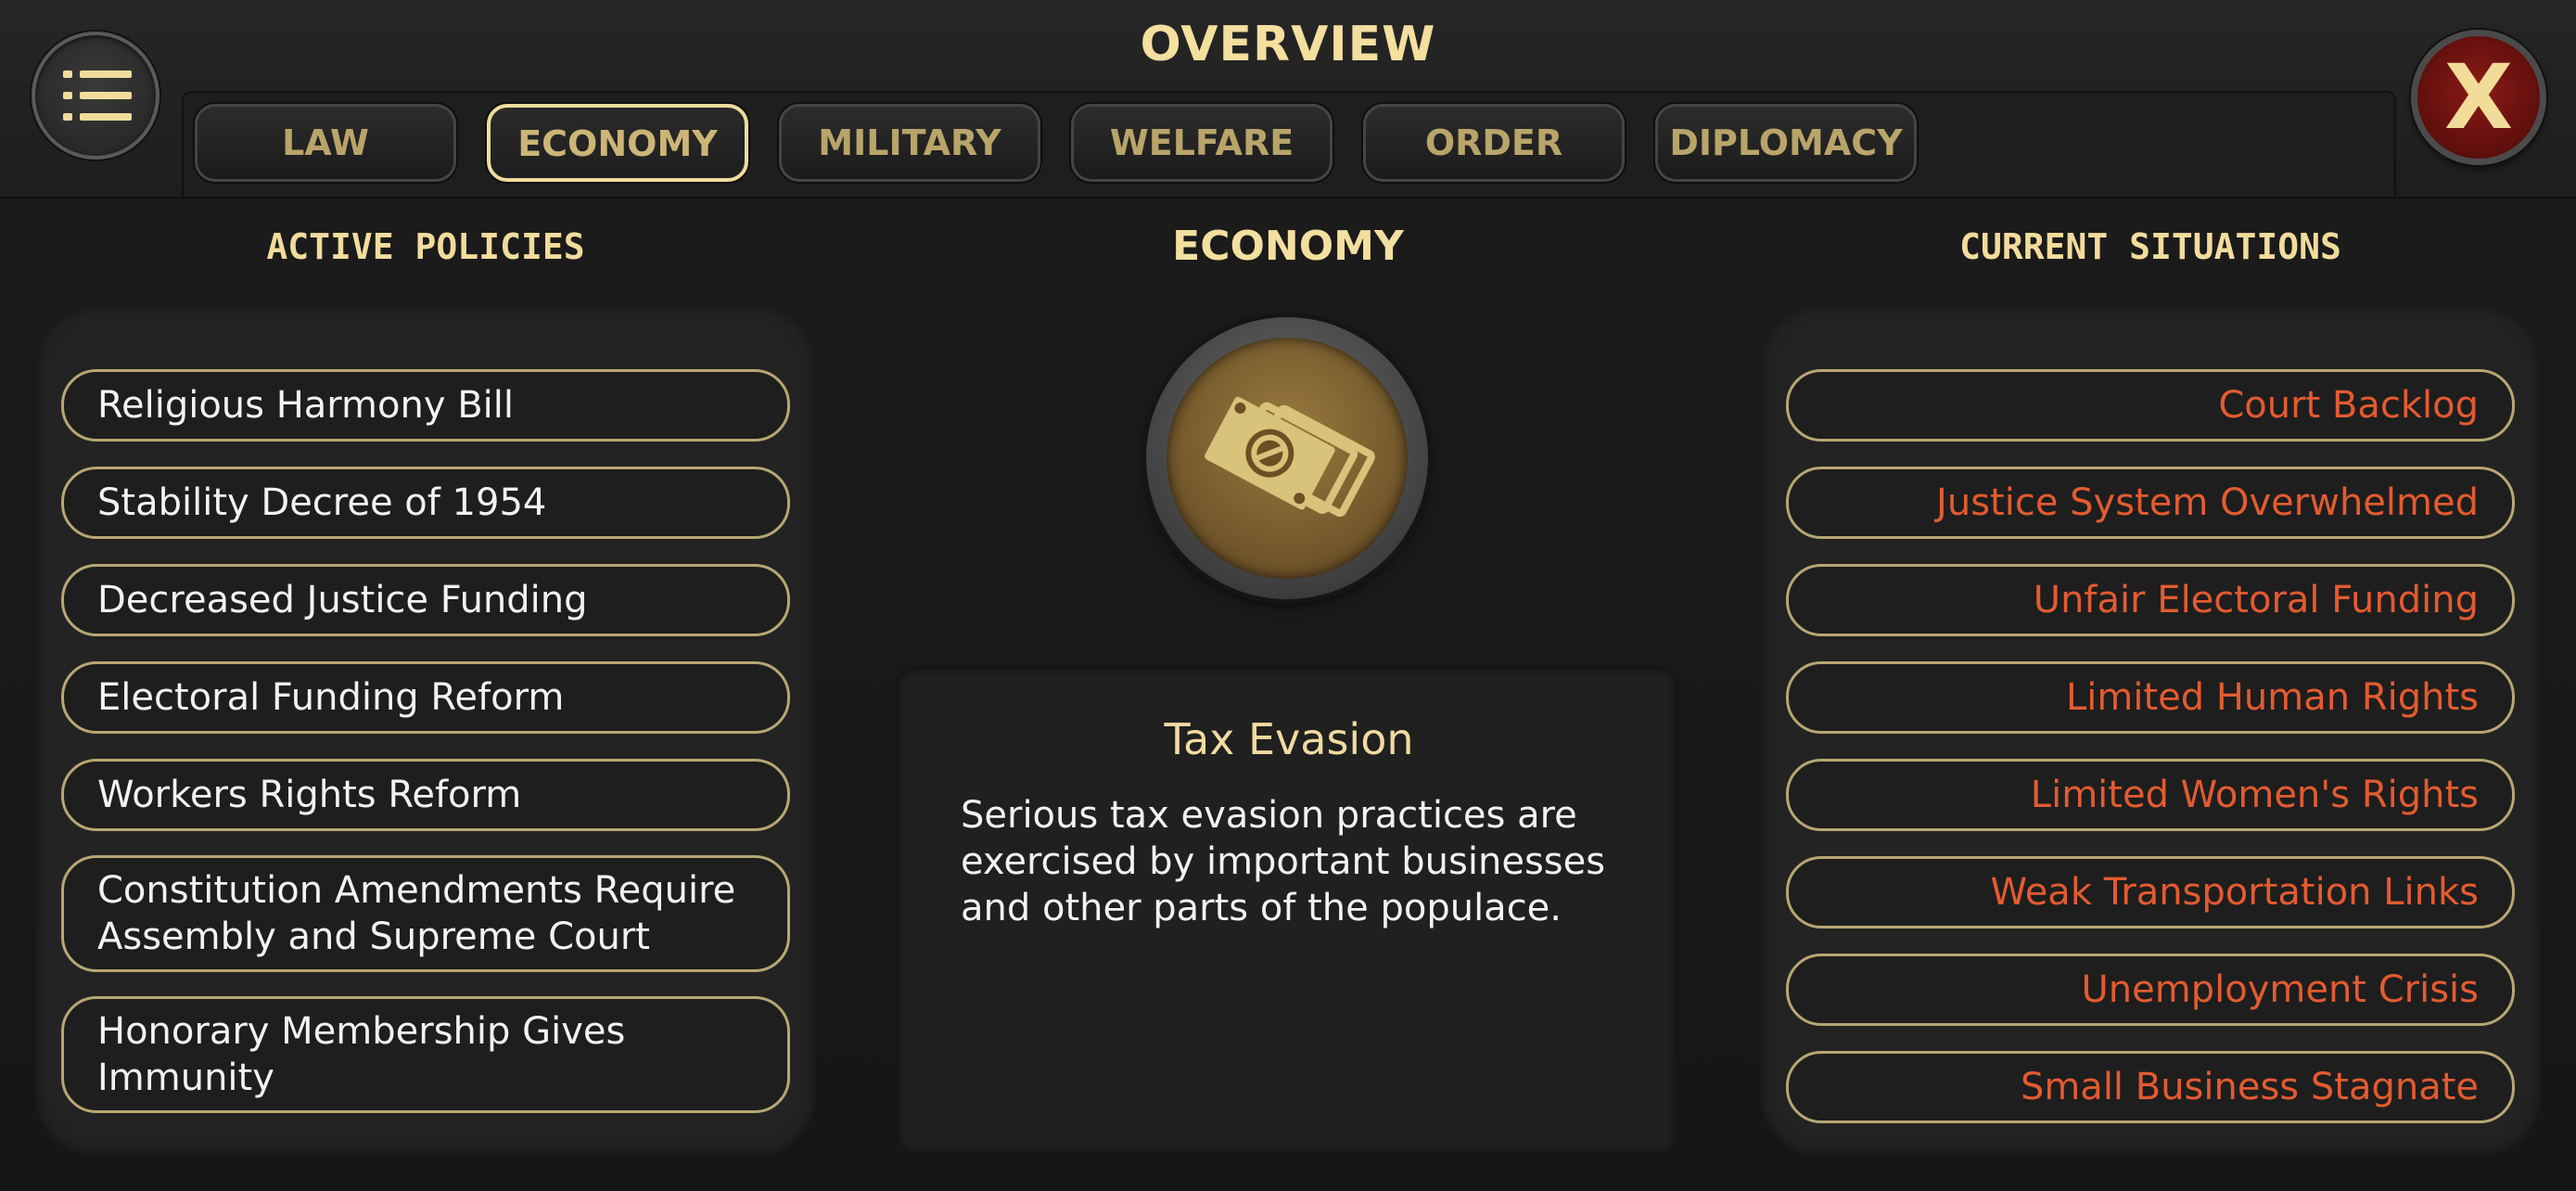 The height and width of the screenshot is (1191, 2576). Describe the element at coordinates (425, 600) in the screenshot. I see `policy-item: Decreased Justice Funding` at that location.